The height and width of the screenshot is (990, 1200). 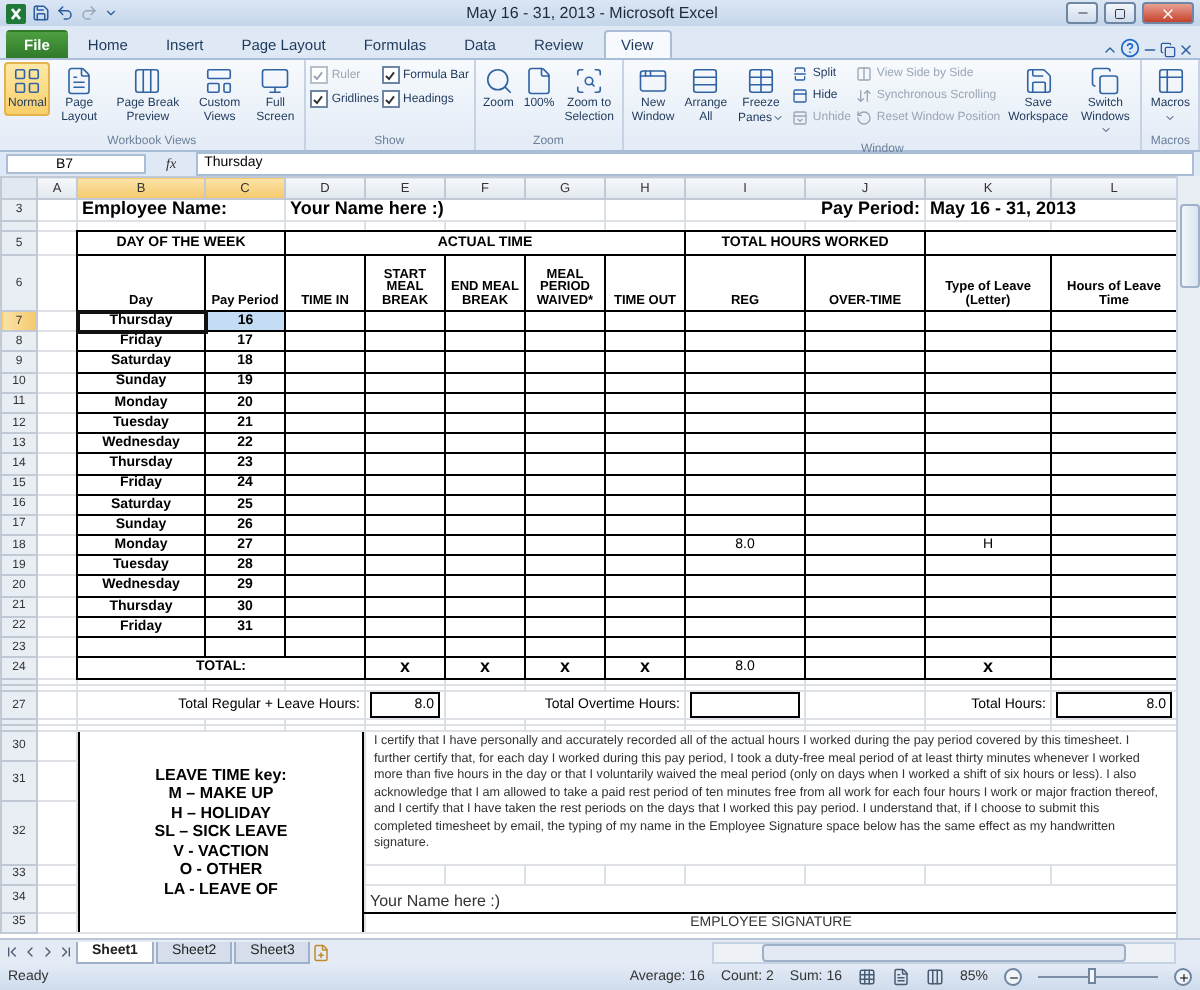 I want to click on slider-thumb, so click(x=1092, y=976).